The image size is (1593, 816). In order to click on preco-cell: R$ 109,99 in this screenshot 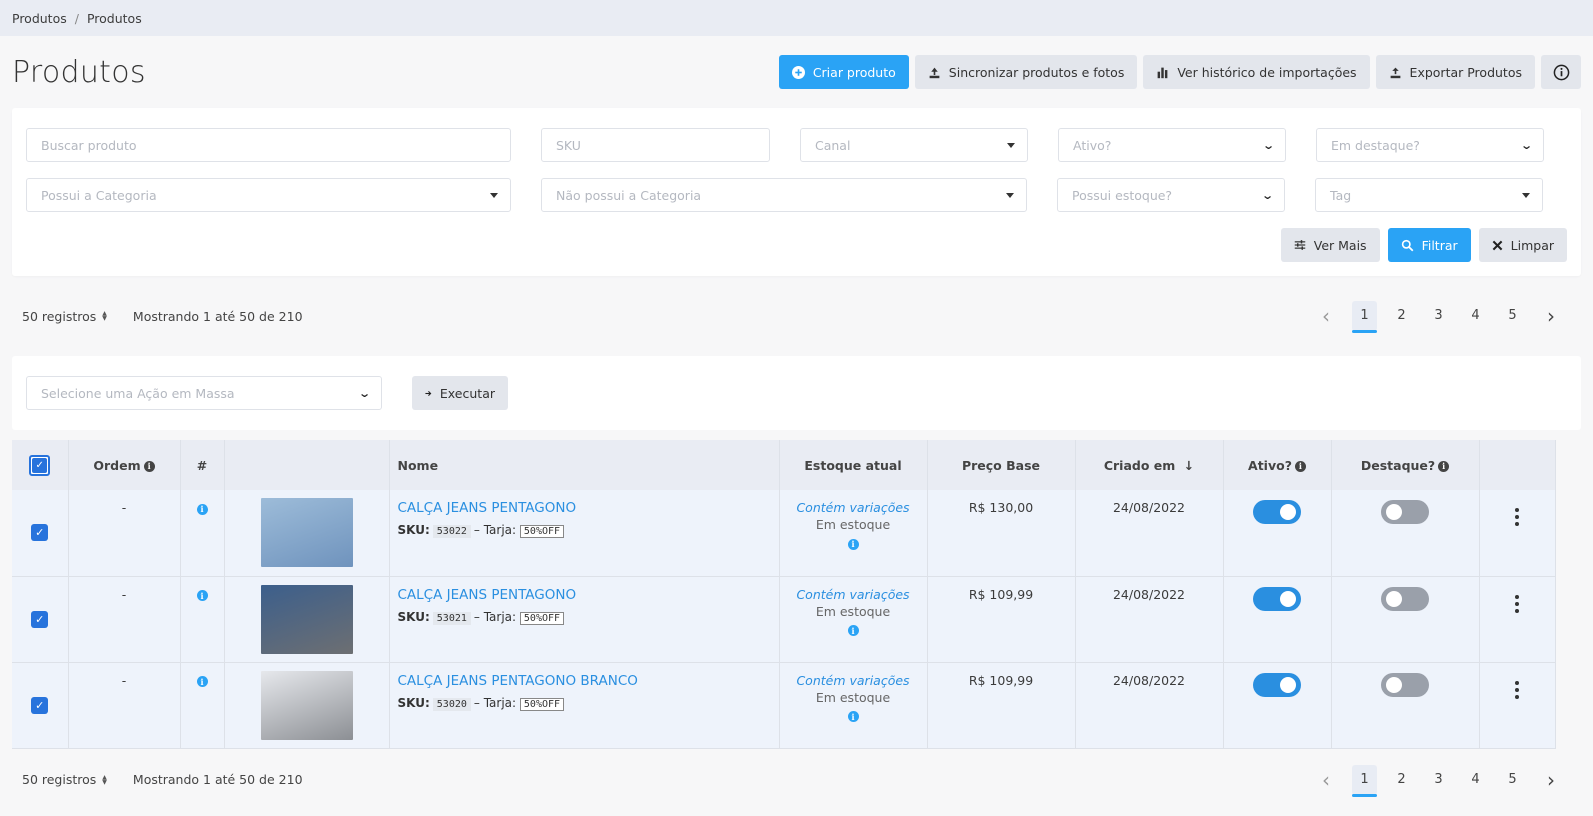, I will do `click(1001, 705)`.